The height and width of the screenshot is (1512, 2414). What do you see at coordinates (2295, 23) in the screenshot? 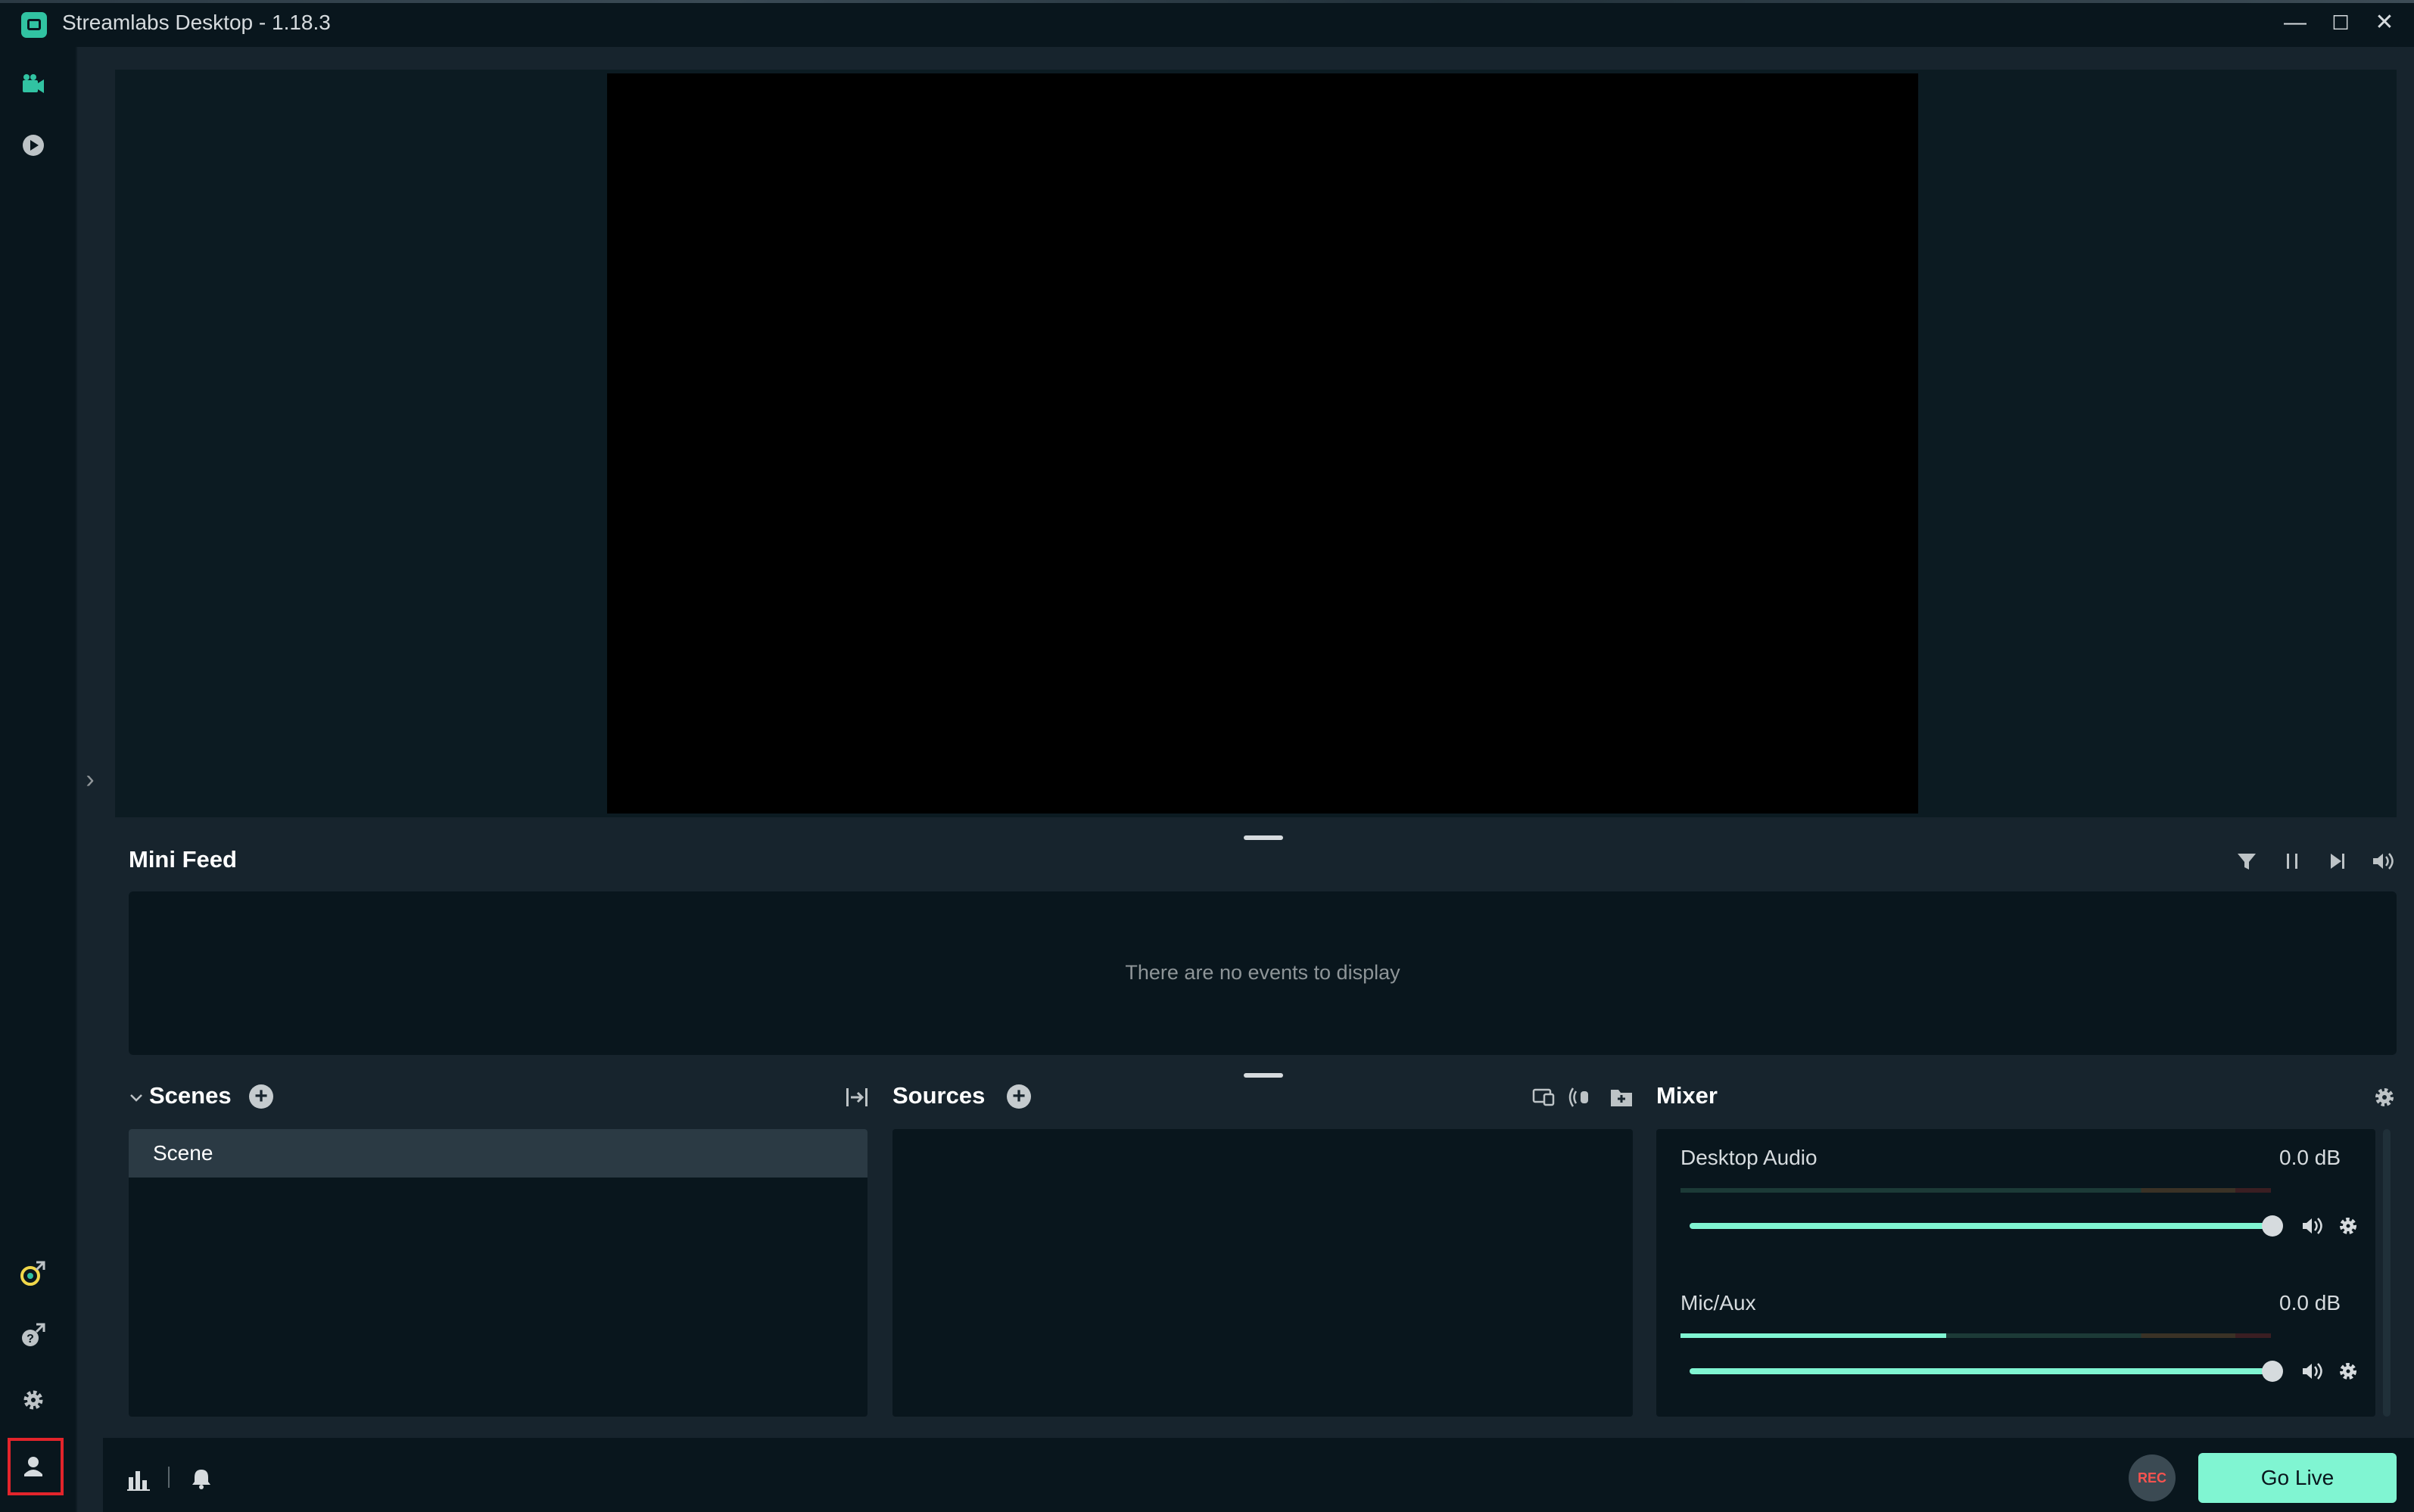
I see `minimize-button: —` at bounding box center [2295, 23].